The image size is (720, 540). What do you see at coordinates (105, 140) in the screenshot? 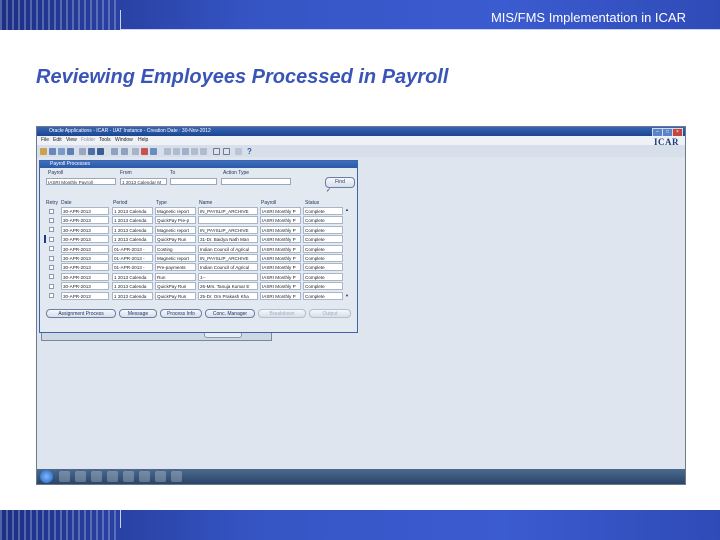
I see `menu-tools: Tools` at bounding box center [105, 140].